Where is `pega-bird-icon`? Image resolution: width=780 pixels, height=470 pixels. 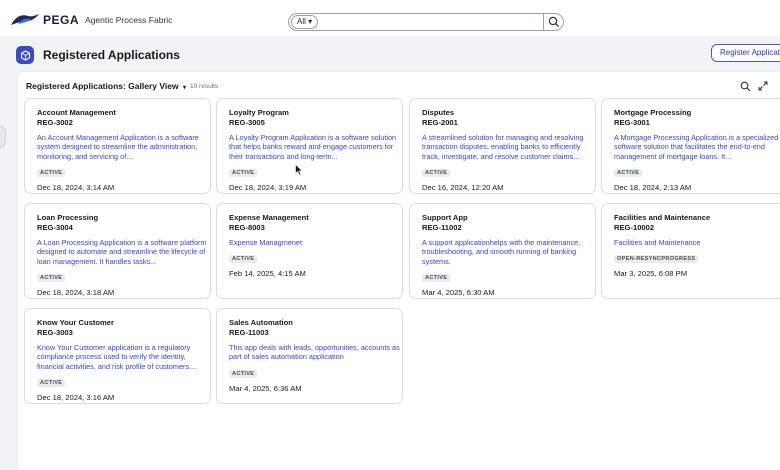
pega-bird-icon is located at coordinates (25, 19).